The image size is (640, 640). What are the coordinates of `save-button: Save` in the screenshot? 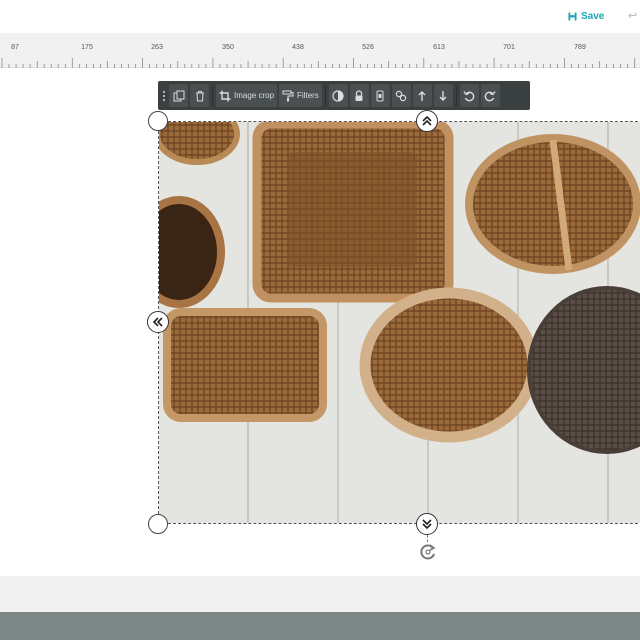 It's located at (586, 16).